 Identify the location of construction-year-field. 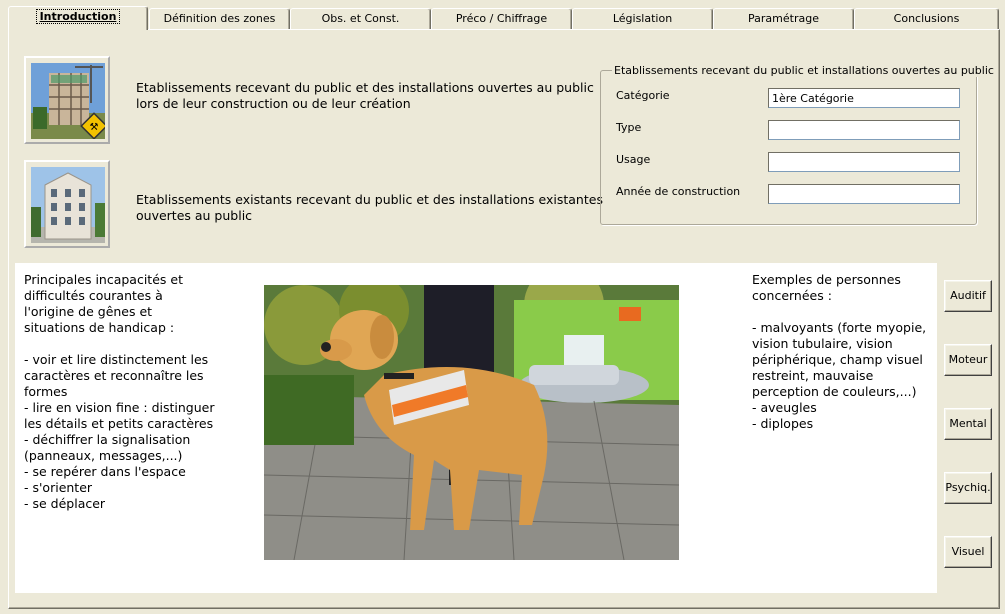
(864, 194).